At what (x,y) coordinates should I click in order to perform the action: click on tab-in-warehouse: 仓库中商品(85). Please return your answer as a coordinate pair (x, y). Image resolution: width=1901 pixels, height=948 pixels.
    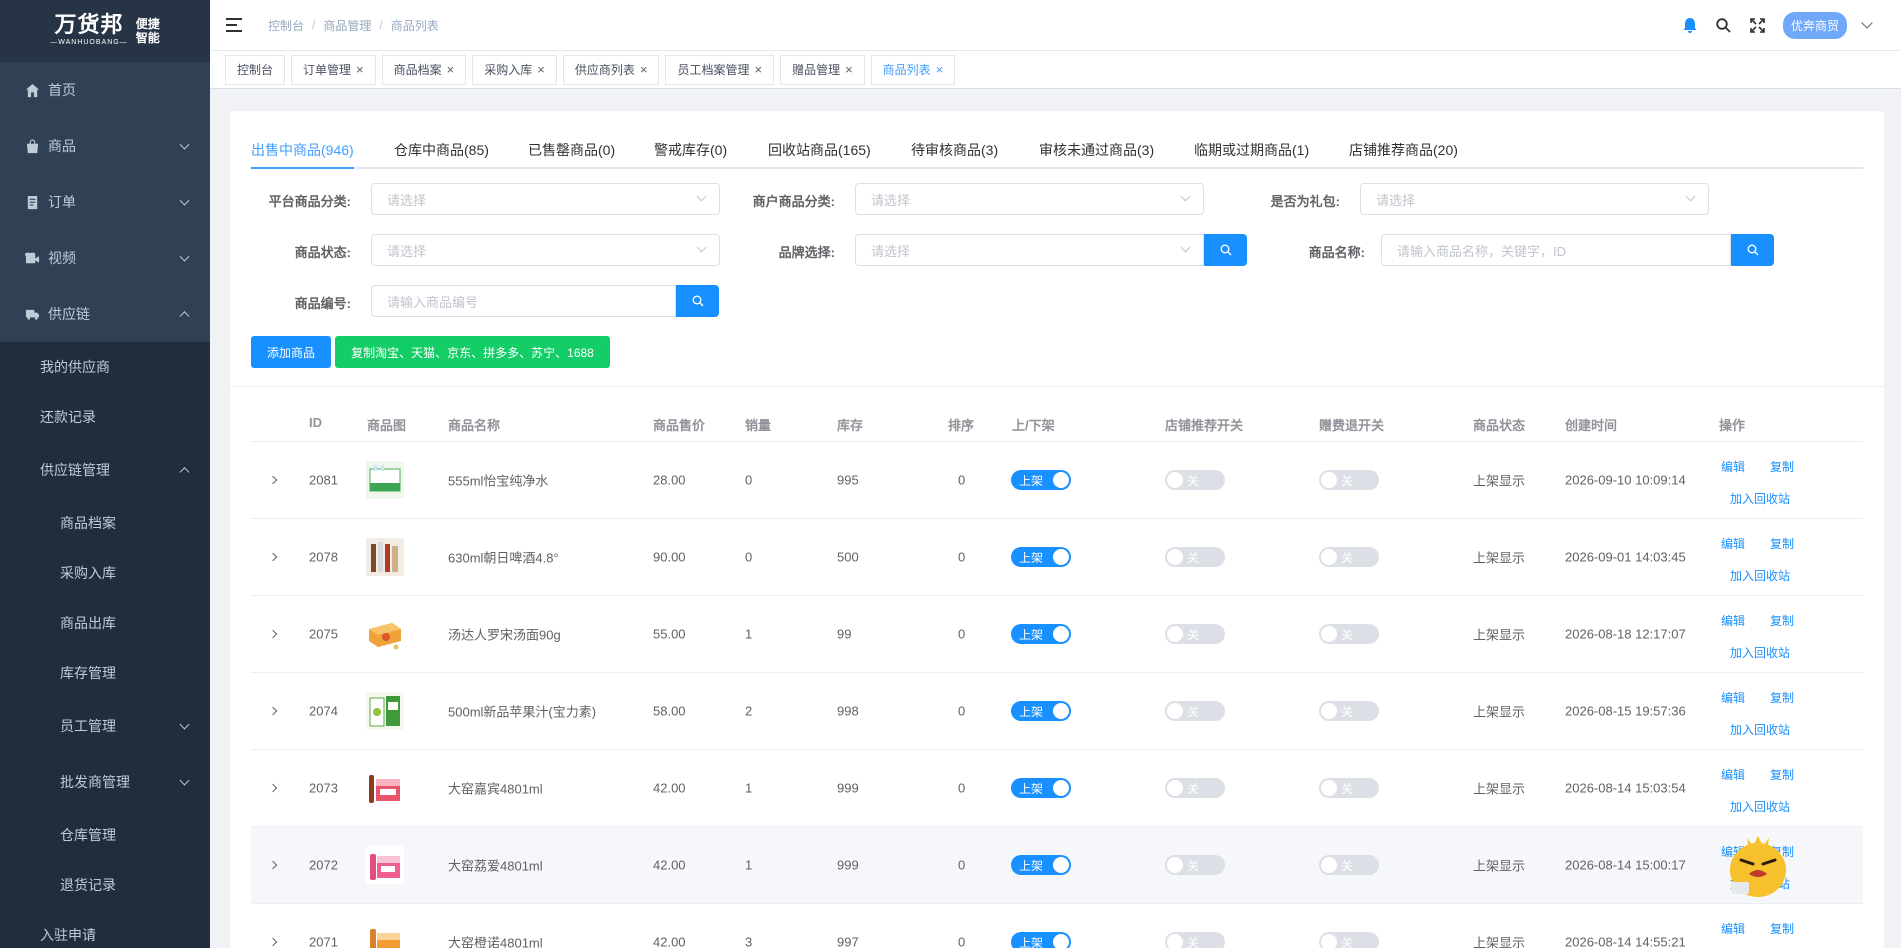
    Looking at the image, I should click on (441, 150).